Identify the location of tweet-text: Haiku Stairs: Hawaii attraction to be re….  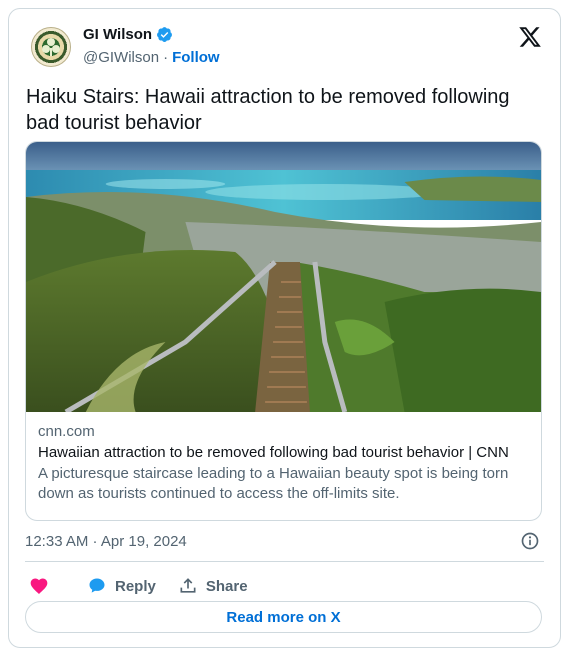
(268, 110).